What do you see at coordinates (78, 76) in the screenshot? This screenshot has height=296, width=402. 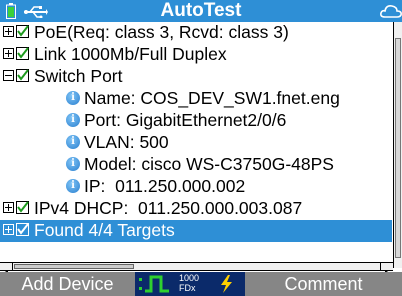 I see `tree-item-label: Switch Port` at bounding box center [78, 76].